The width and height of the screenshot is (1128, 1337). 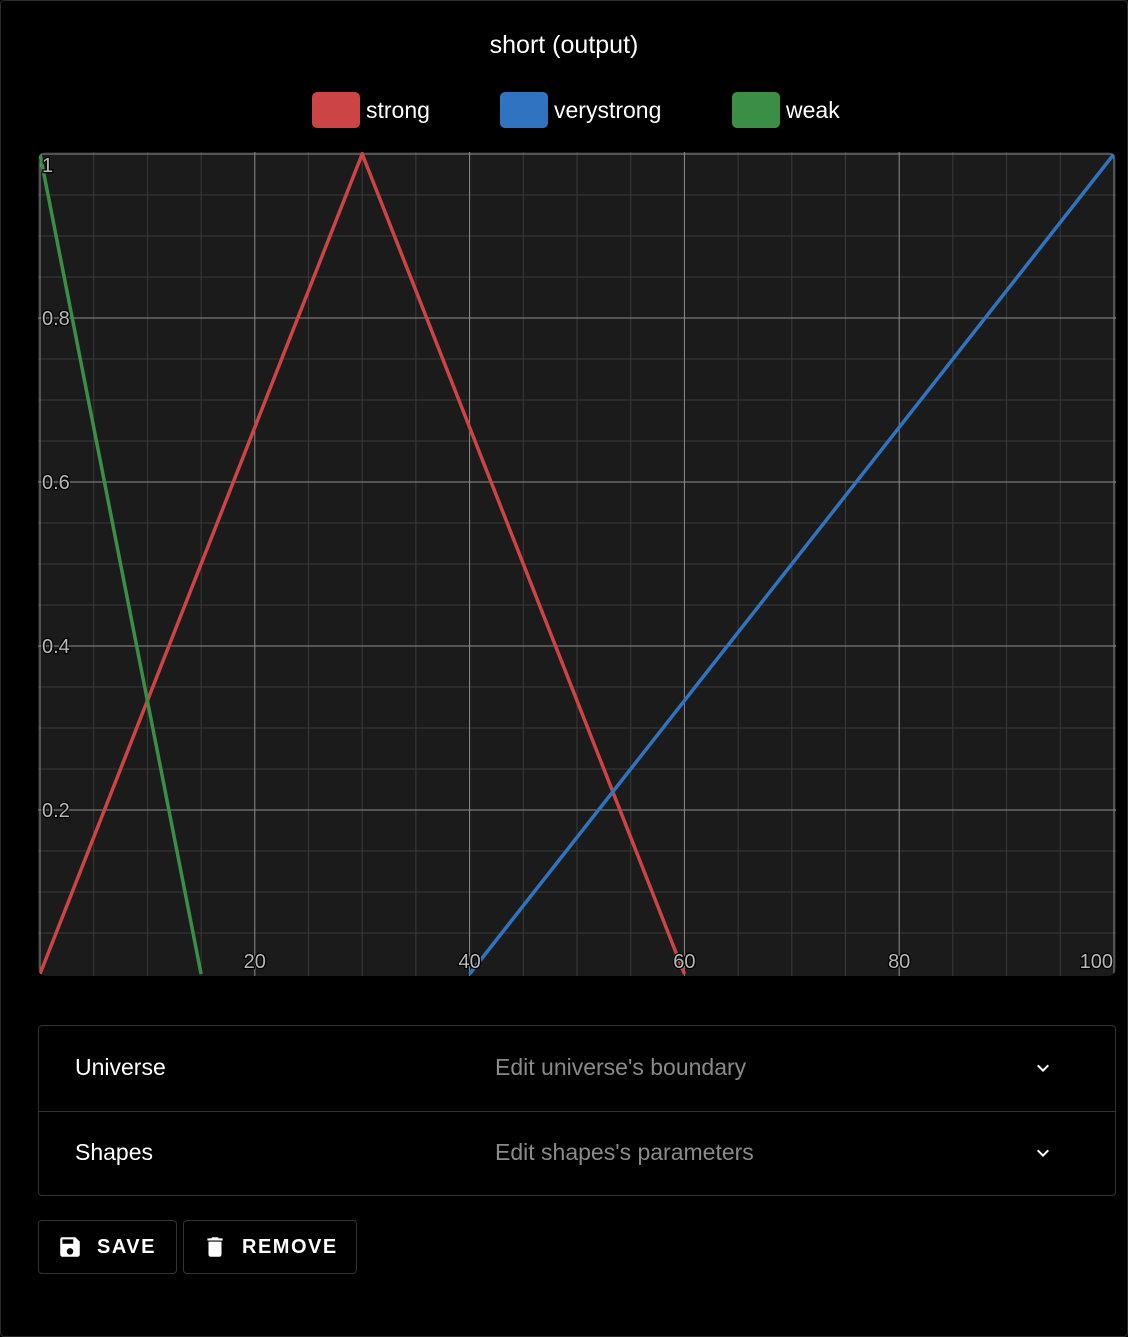 I want to click on legend-label-verystrong: verystrong, so click(x=608, y=109).